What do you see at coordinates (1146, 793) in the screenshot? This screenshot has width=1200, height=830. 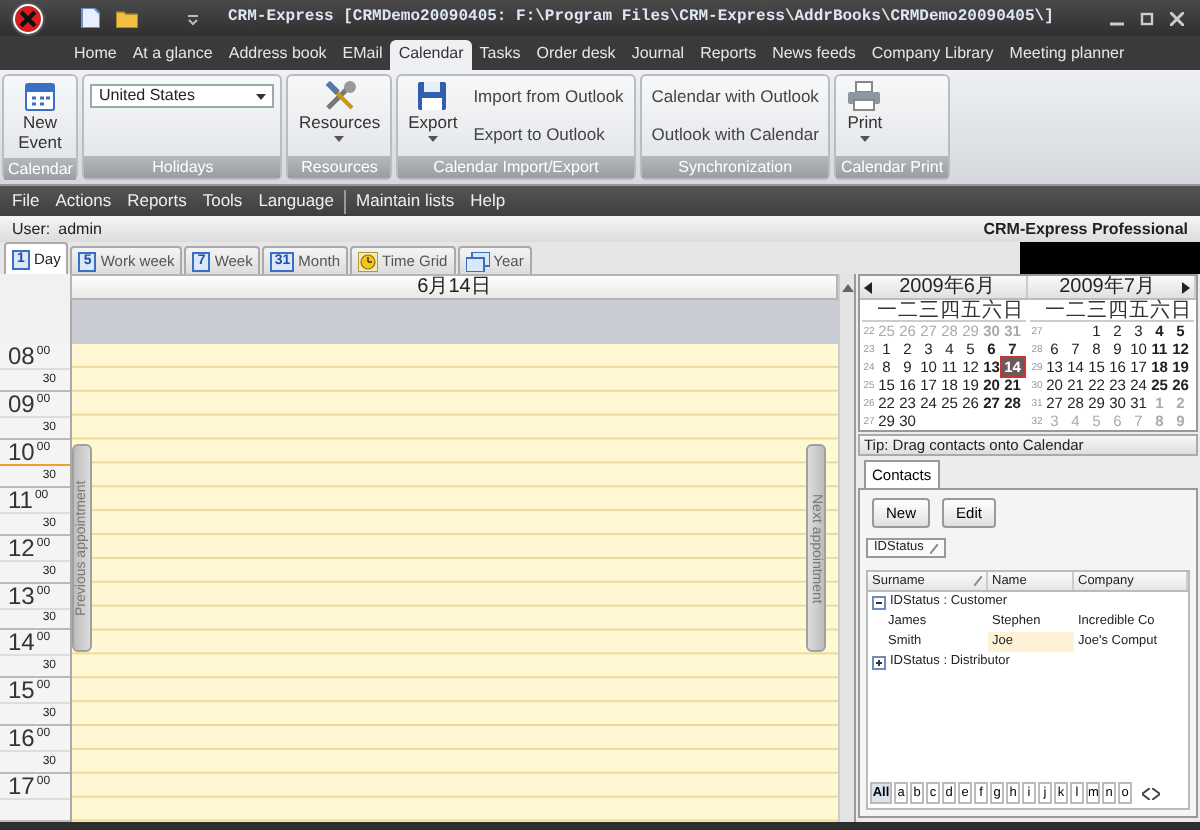 I see `scroll-left-icon` at bounding box center [1146, 793].